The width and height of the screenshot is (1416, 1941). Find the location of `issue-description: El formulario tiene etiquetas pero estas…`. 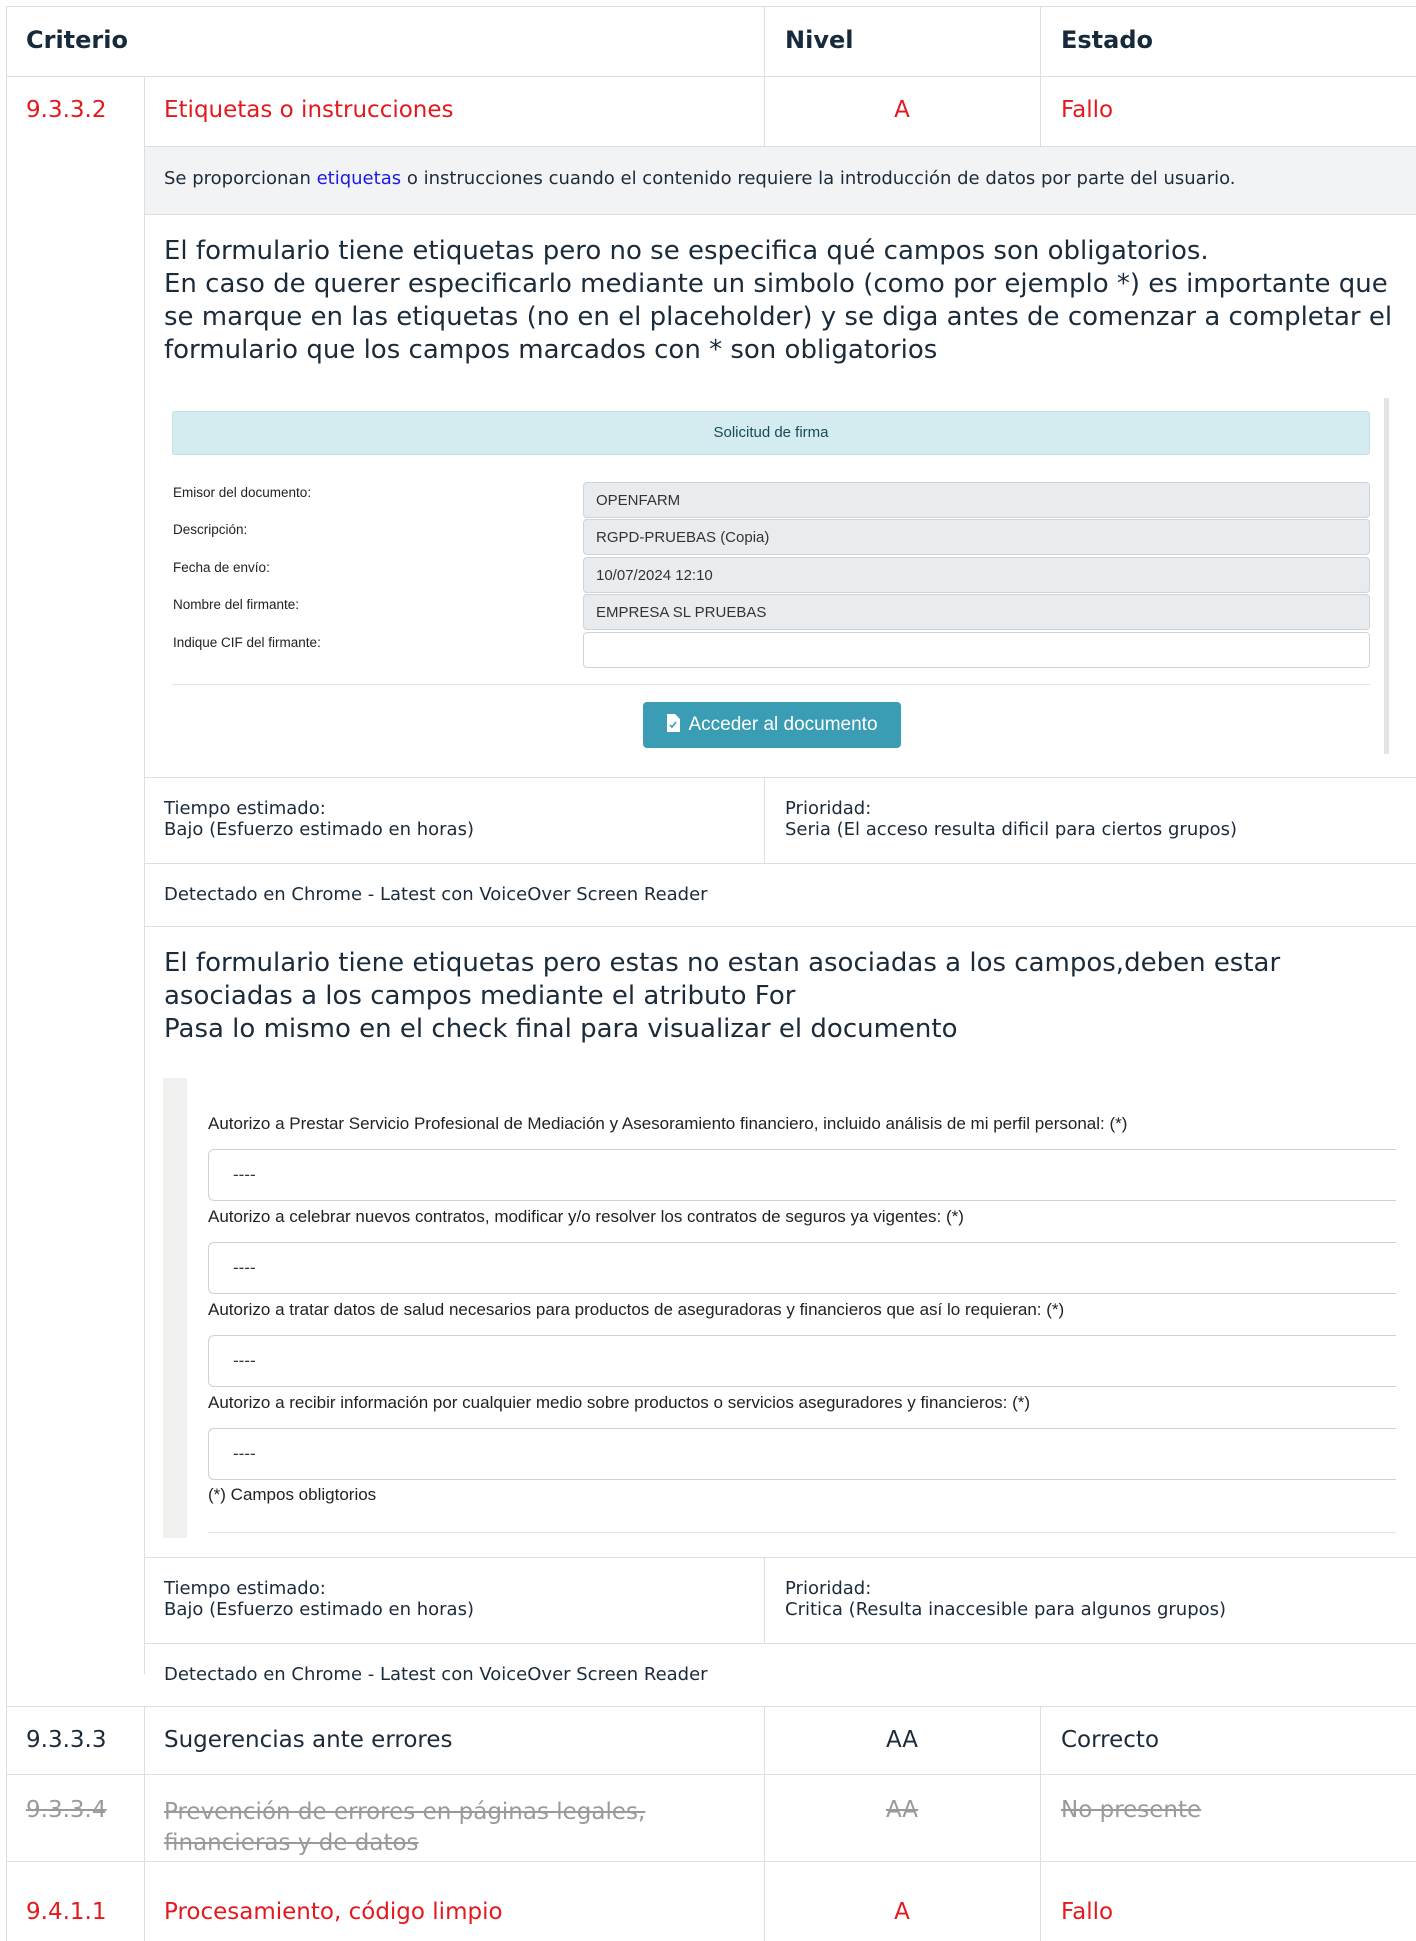

issue-description: El formulario tiene etiquetas pero estas… is located at coordinates (722, 996).